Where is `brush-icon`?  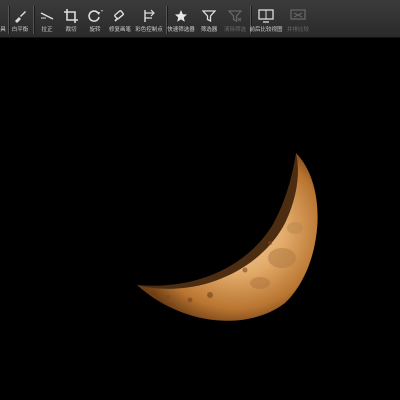
brush-icon is located at coordinates (20, 16).